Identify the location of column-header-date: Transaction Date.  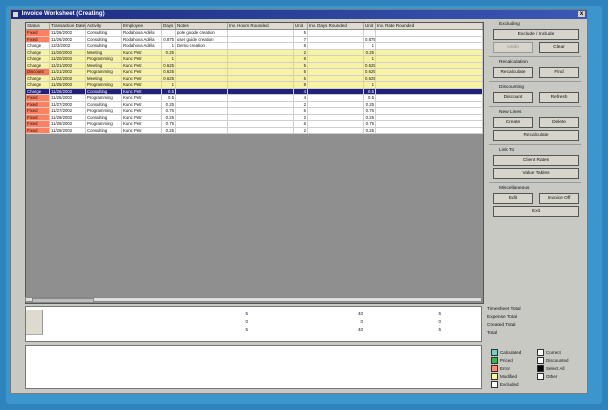
(68, 26).